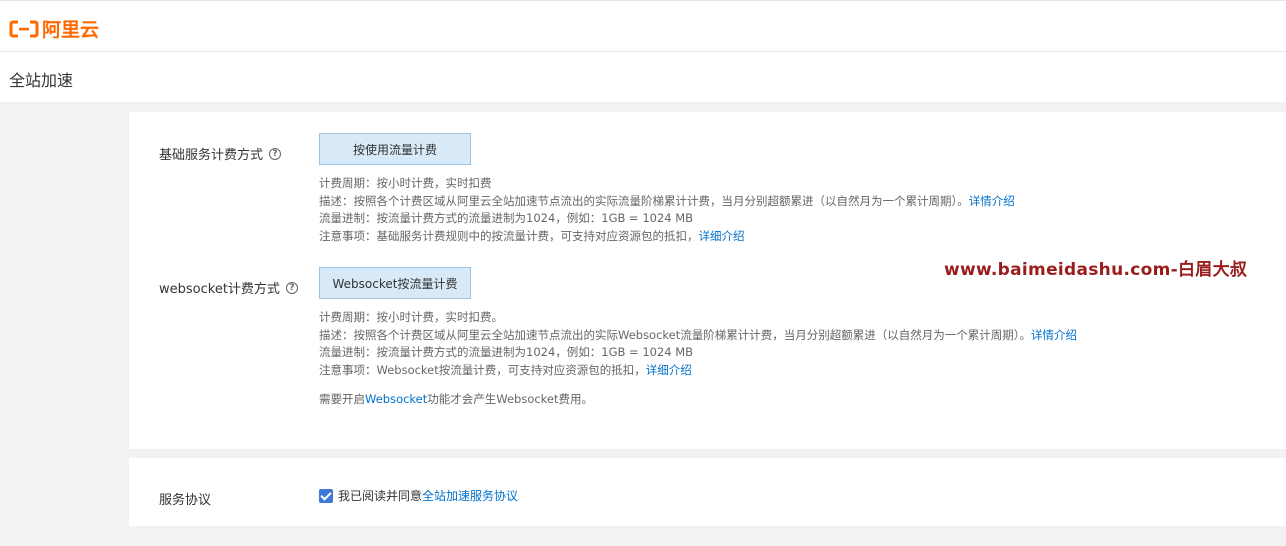  I want to click on websocket-label-row: websocket计费方式 ?, so click(228, 287).